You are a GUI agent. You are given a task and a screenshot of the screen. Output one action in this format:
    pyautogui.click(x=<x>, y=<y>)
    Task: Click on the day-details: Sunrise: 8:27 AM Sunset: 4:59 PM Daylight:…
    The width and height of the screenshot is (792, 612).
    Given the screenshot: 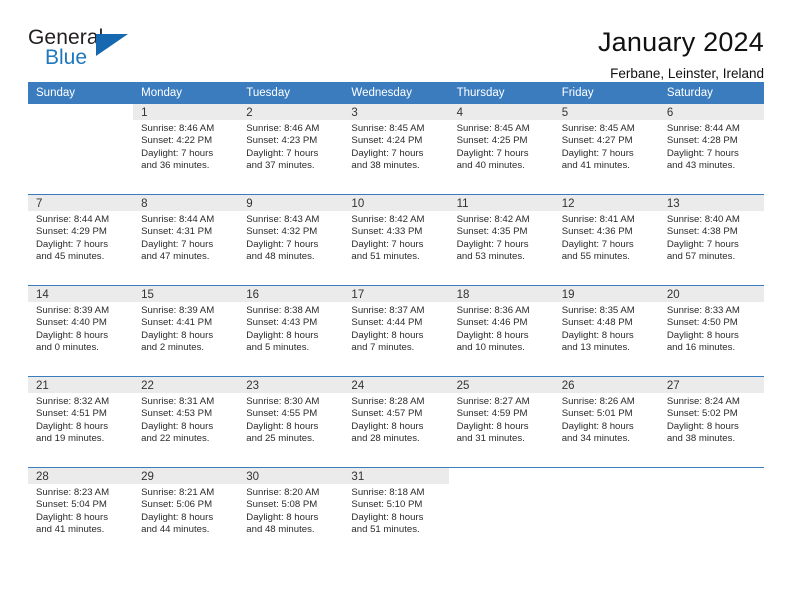 What is the action you would take?
    pyautogui.click(x=501, y=419)
    